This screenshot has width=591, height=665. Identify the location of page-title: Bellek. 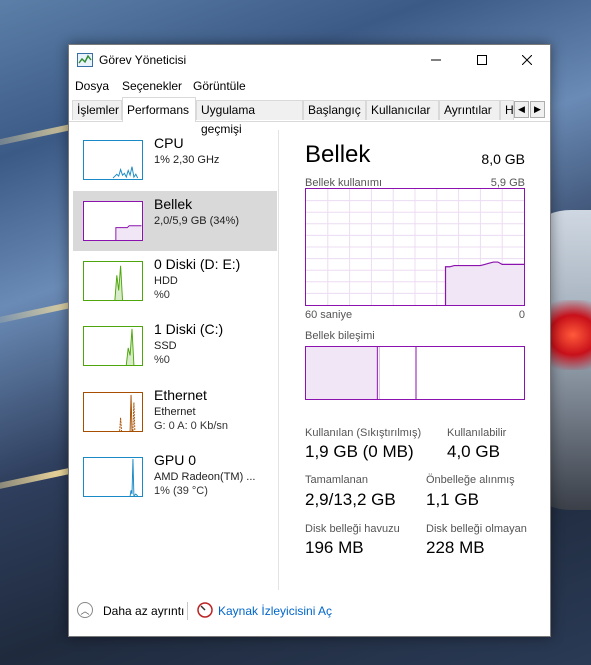
(338, 154).